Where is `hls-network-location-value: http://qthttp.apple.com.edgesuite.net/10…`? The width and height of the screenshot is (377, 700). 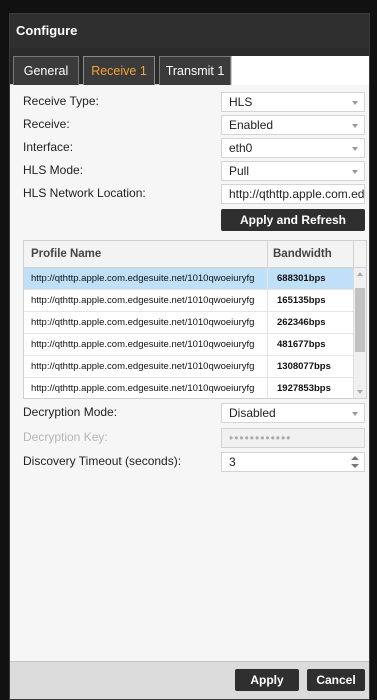 hls-network-location-value: http://qthttp.apple.com.edgesuite.net/10… is located at coordinates (297, 194).